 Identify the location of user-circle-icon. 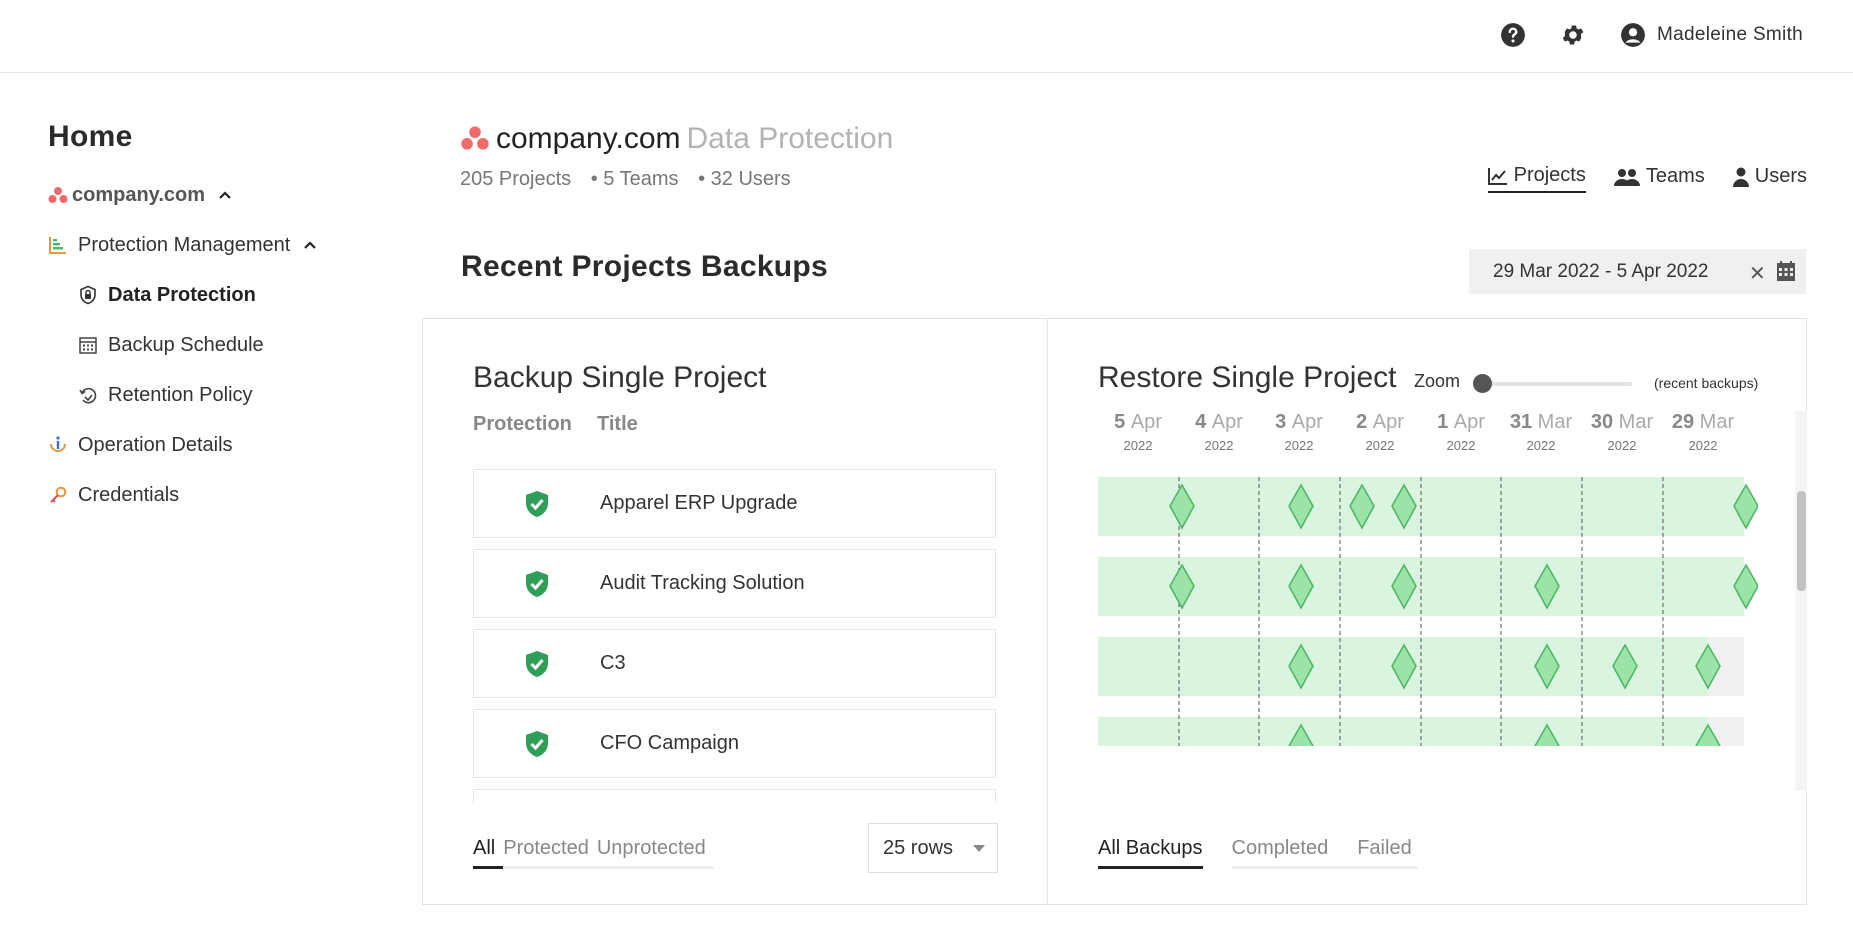
(1633, 35).